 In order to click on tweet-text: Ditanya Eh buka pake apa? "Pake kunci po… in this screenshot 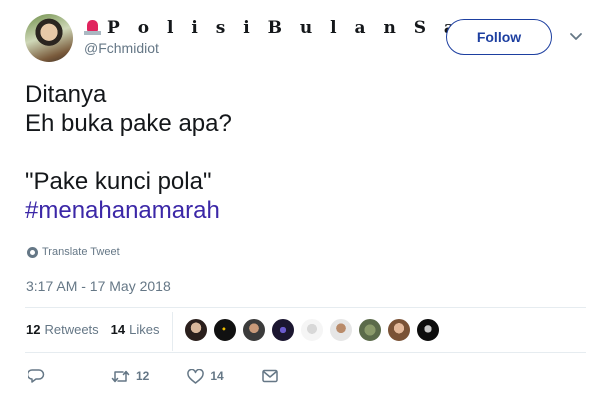, I will do `click(128, 152)`.